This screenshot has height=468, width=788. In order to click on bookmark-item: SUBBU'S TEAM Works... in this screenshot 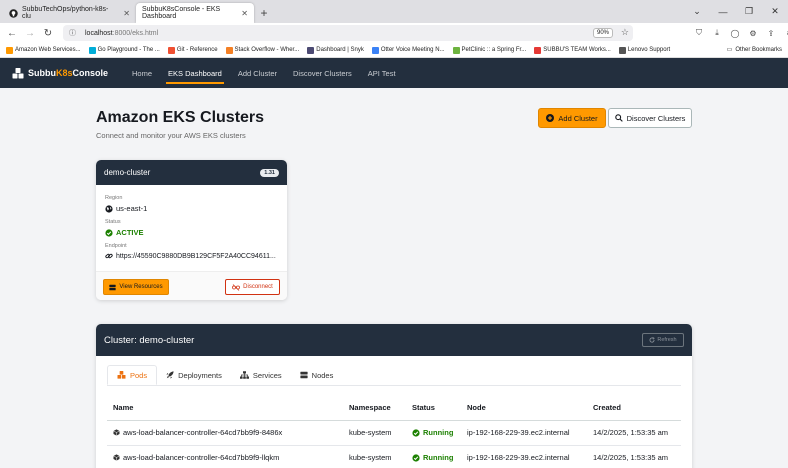, I will do `click(572, 50)`.